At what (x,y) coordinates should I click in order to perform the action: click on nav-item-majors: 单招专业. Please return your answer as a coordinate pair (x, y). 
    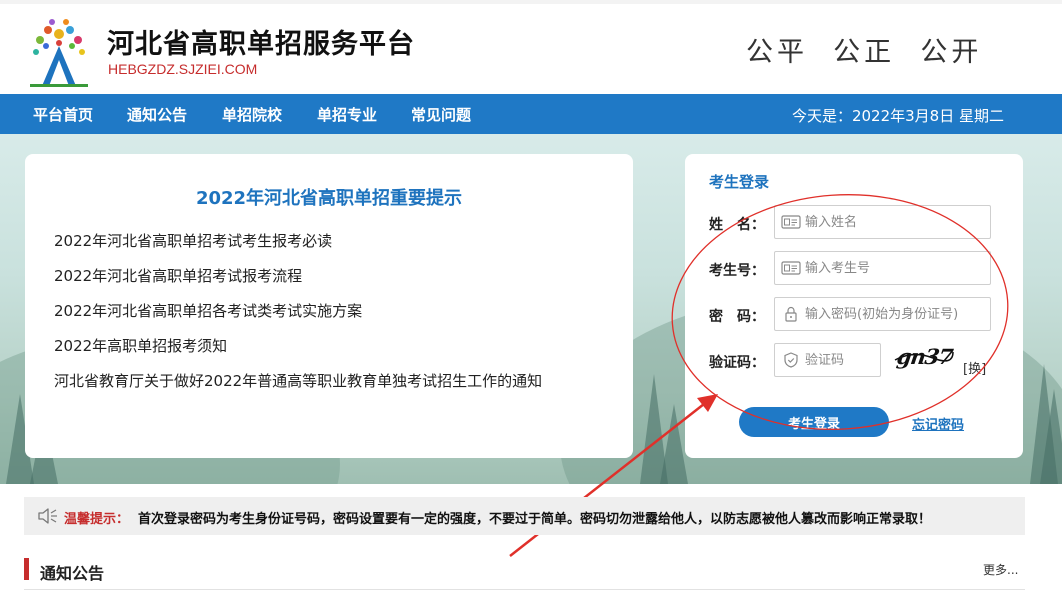
    Looking at the image, I should click on (347, 114).